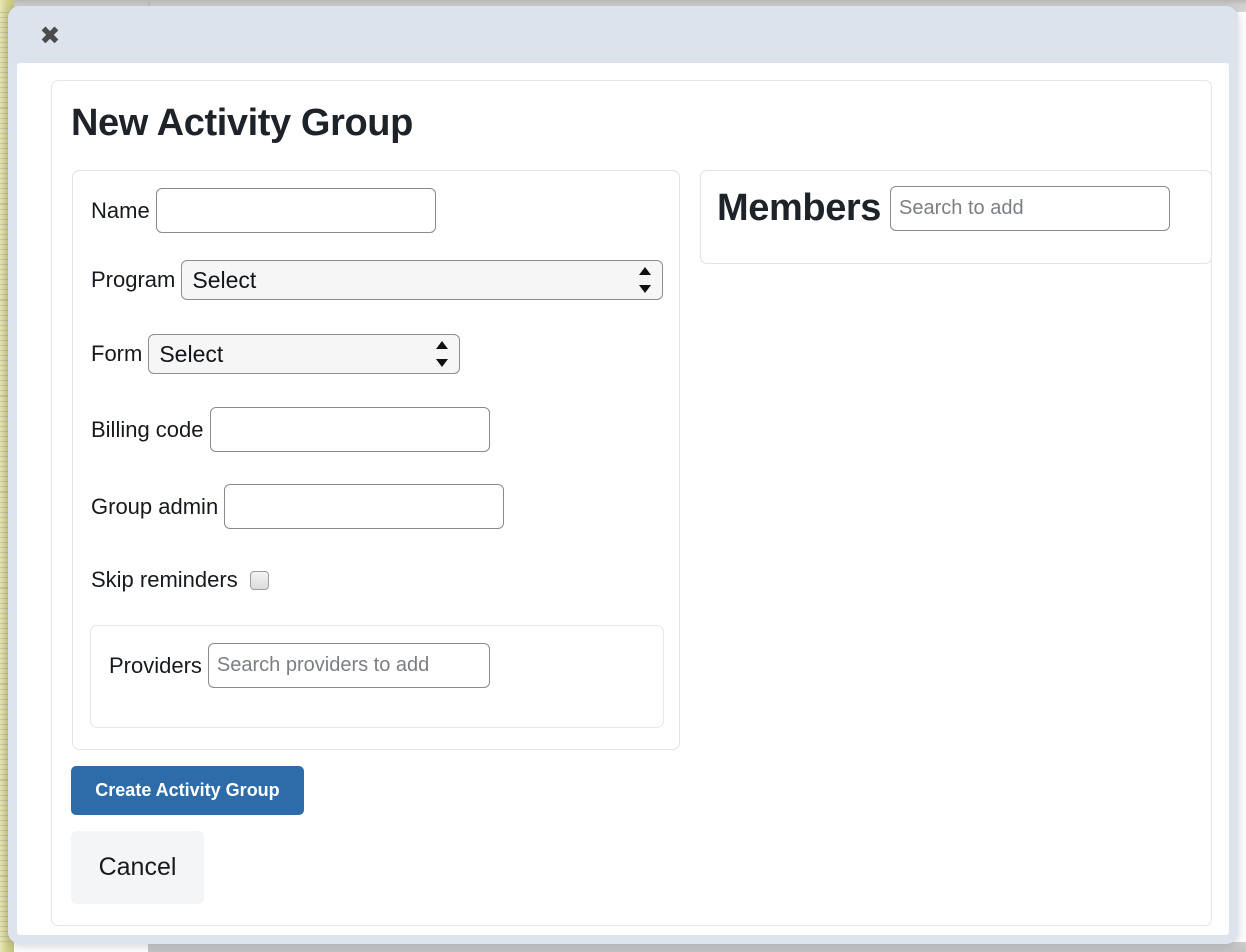 The width and height of the screenshot is (1246, 952). What do you see at coordinates (147, 429) in the screenshot?
I see `label-billing-code: Billing code` at bounding box center [147, 429].